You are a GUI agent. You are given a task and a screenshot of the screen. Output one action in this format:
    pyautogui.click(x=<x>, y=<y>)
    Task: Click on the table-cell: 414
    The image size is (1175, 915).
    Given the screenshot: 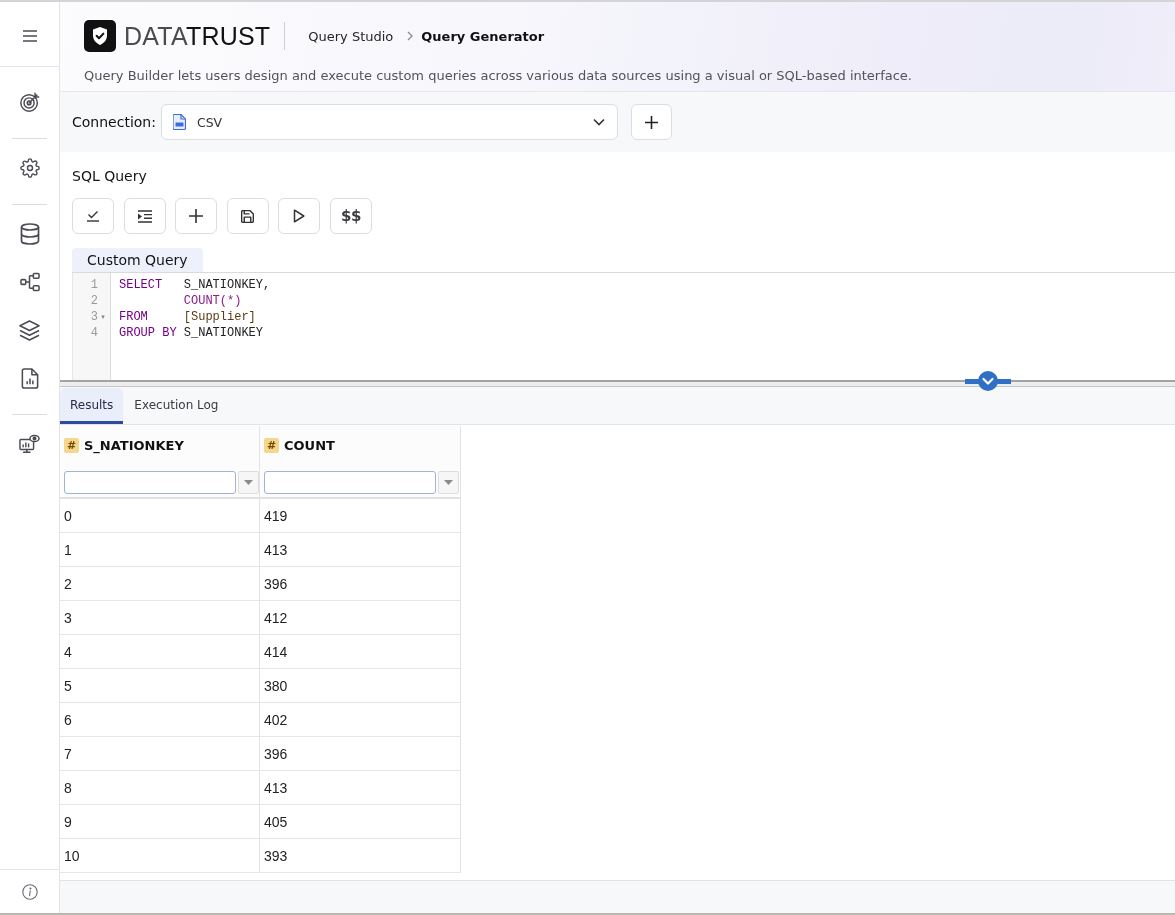 What is the action you would take?
    pyautogui.click(x=360, y=651)
    